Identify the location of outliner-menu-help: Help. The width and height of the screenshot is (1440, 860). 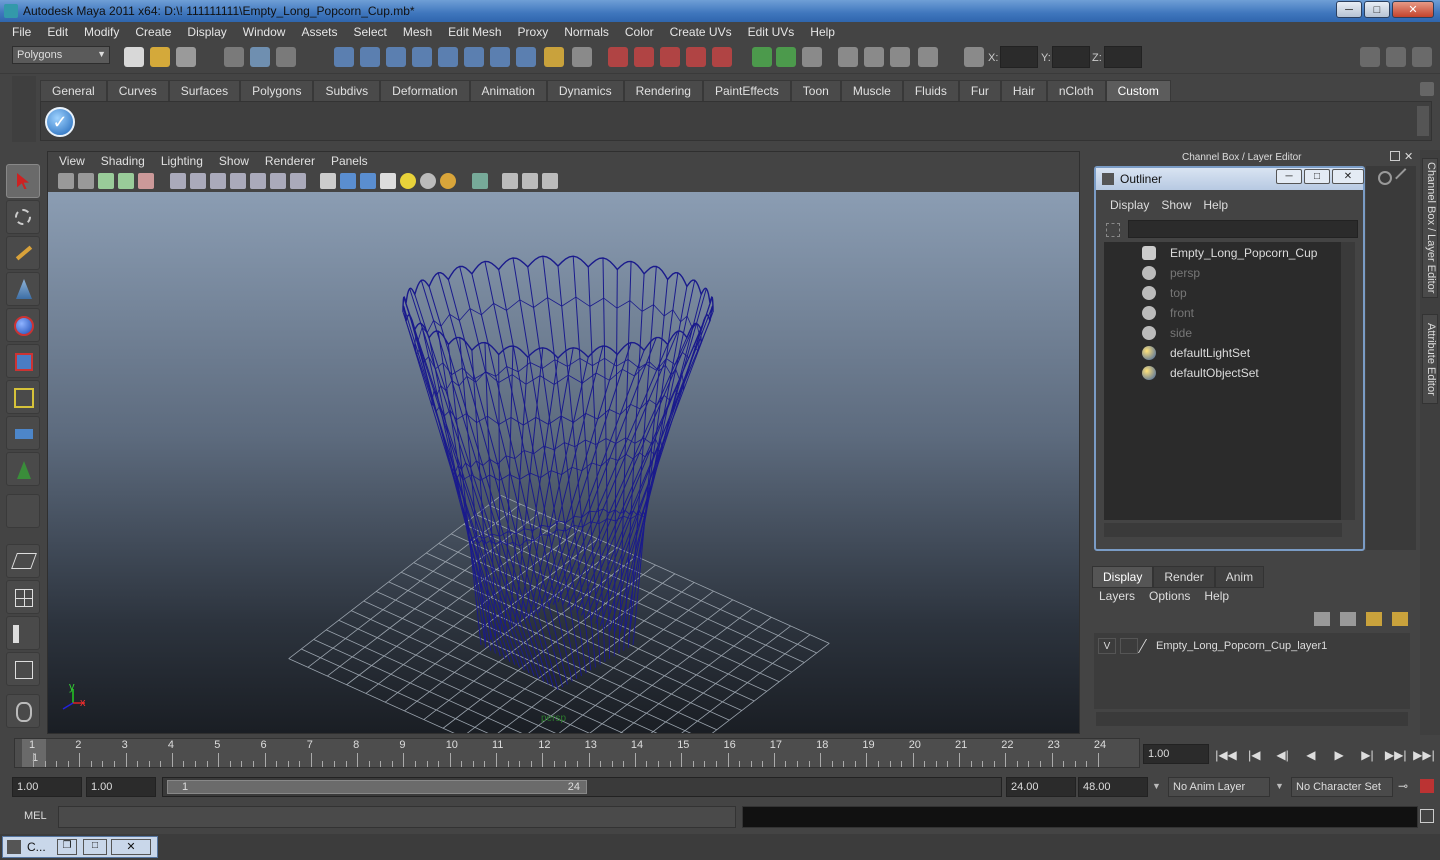
(1215, 205).